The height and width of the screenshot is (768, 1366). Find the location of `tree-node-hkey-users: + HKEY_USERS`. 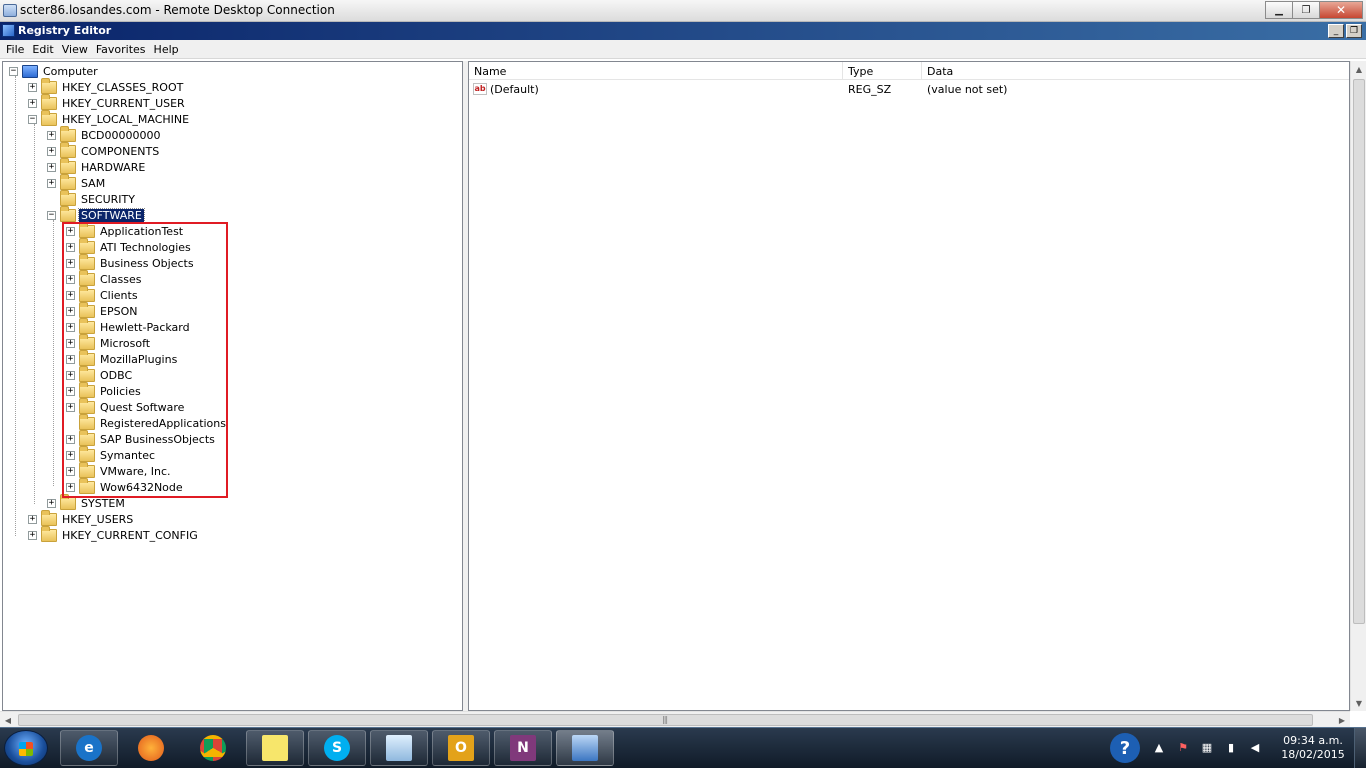

tree-node-hkey-users: + HKEY_USERS is located at coordinates (81, 518).